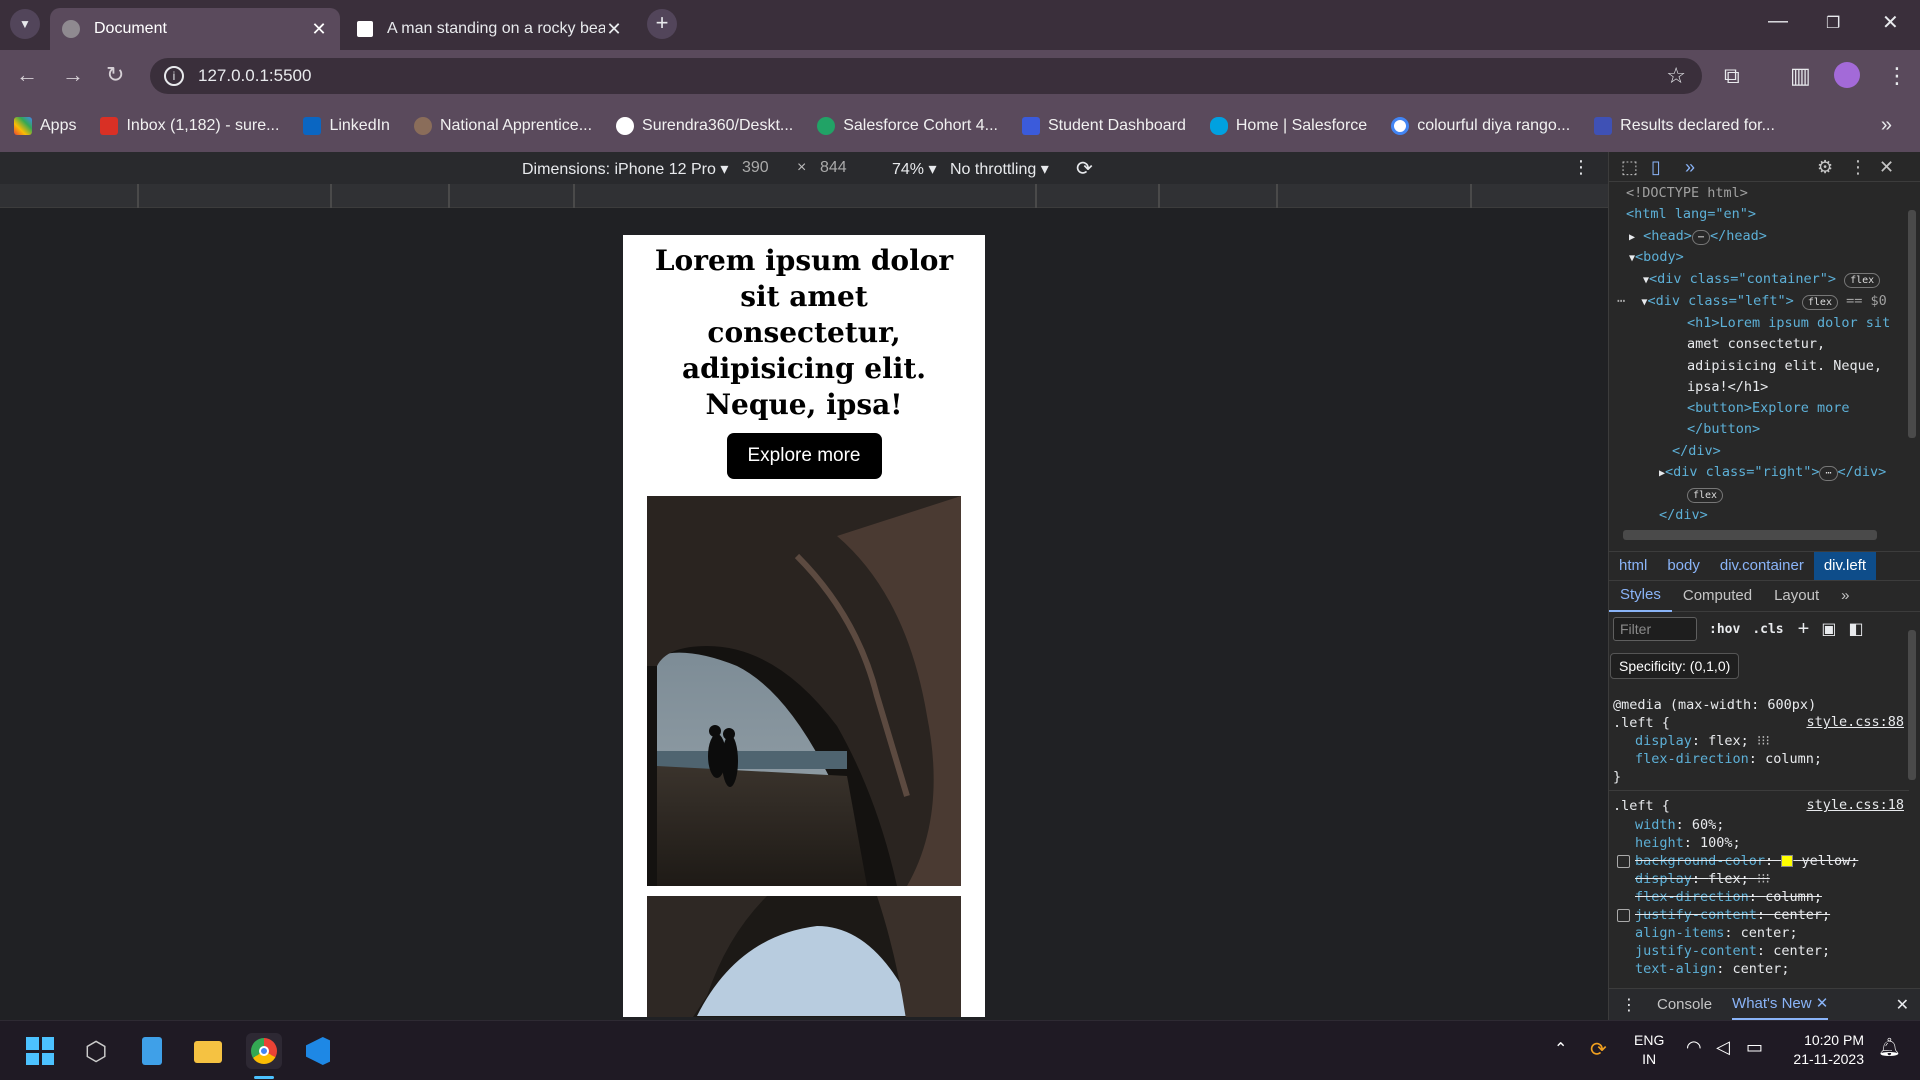 This screenshot has width=1920, height=1080. Describe the element at coordinates (1641, 723) in the screenshot. I see `rule-selector: .left {` at that location.